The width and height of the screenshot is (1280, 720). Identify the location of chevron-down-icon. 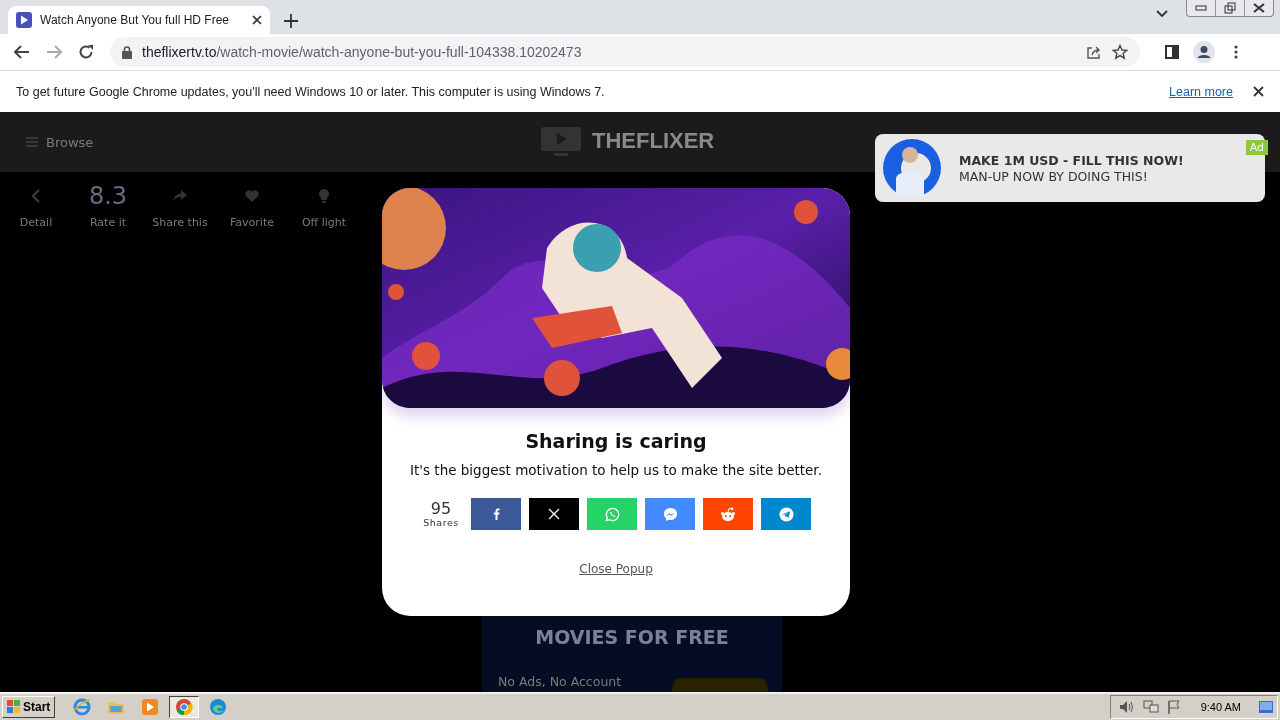
(1162, 14).